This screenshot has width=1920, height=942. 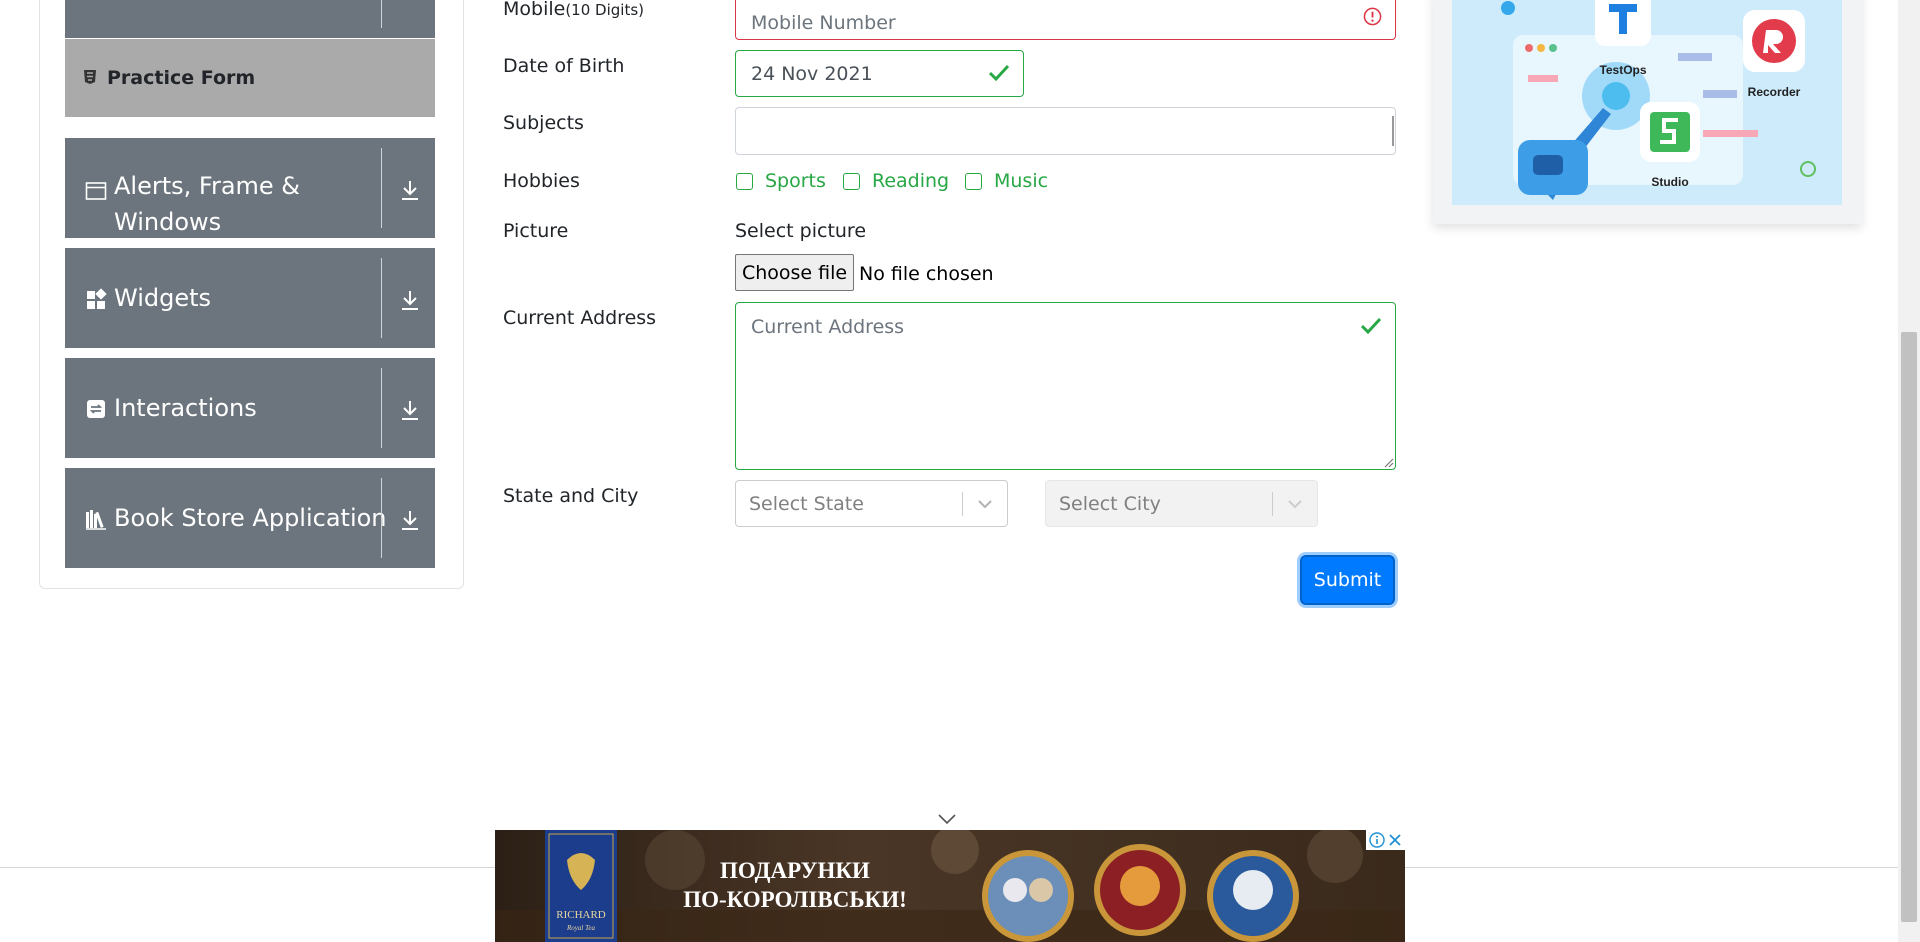 What do you see at coordinates (1065, 131) in the screenshot?
I see `subjects-input` at bounding box center [1065, 131].